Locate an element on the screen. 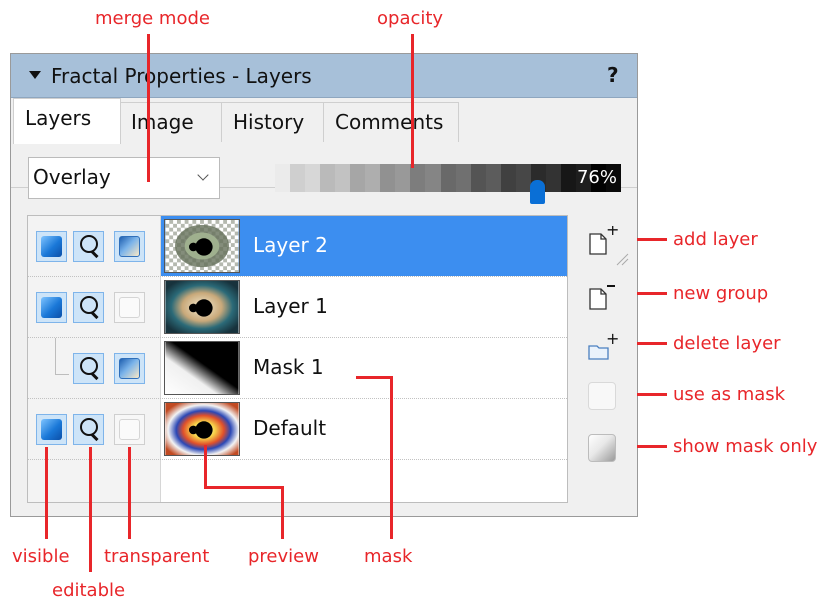 Image resolution: width=837 pixels, height=602 pixels. opacity-gradient-bar is located at coordinates (448, 178).